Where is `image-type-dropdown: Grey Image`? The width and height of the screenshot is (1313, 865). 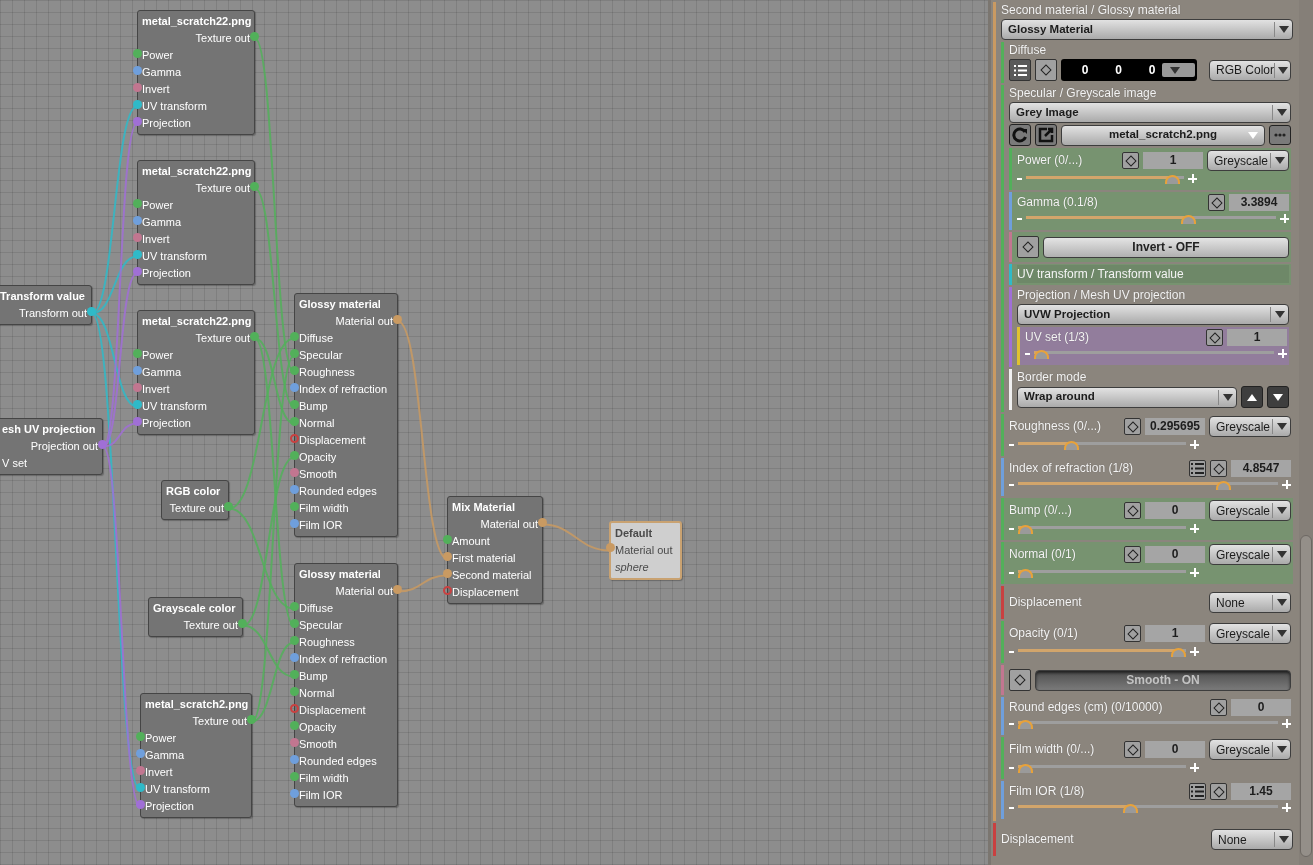
image-type-dropdown: Grey Image is located at coordinates (1150, 112).